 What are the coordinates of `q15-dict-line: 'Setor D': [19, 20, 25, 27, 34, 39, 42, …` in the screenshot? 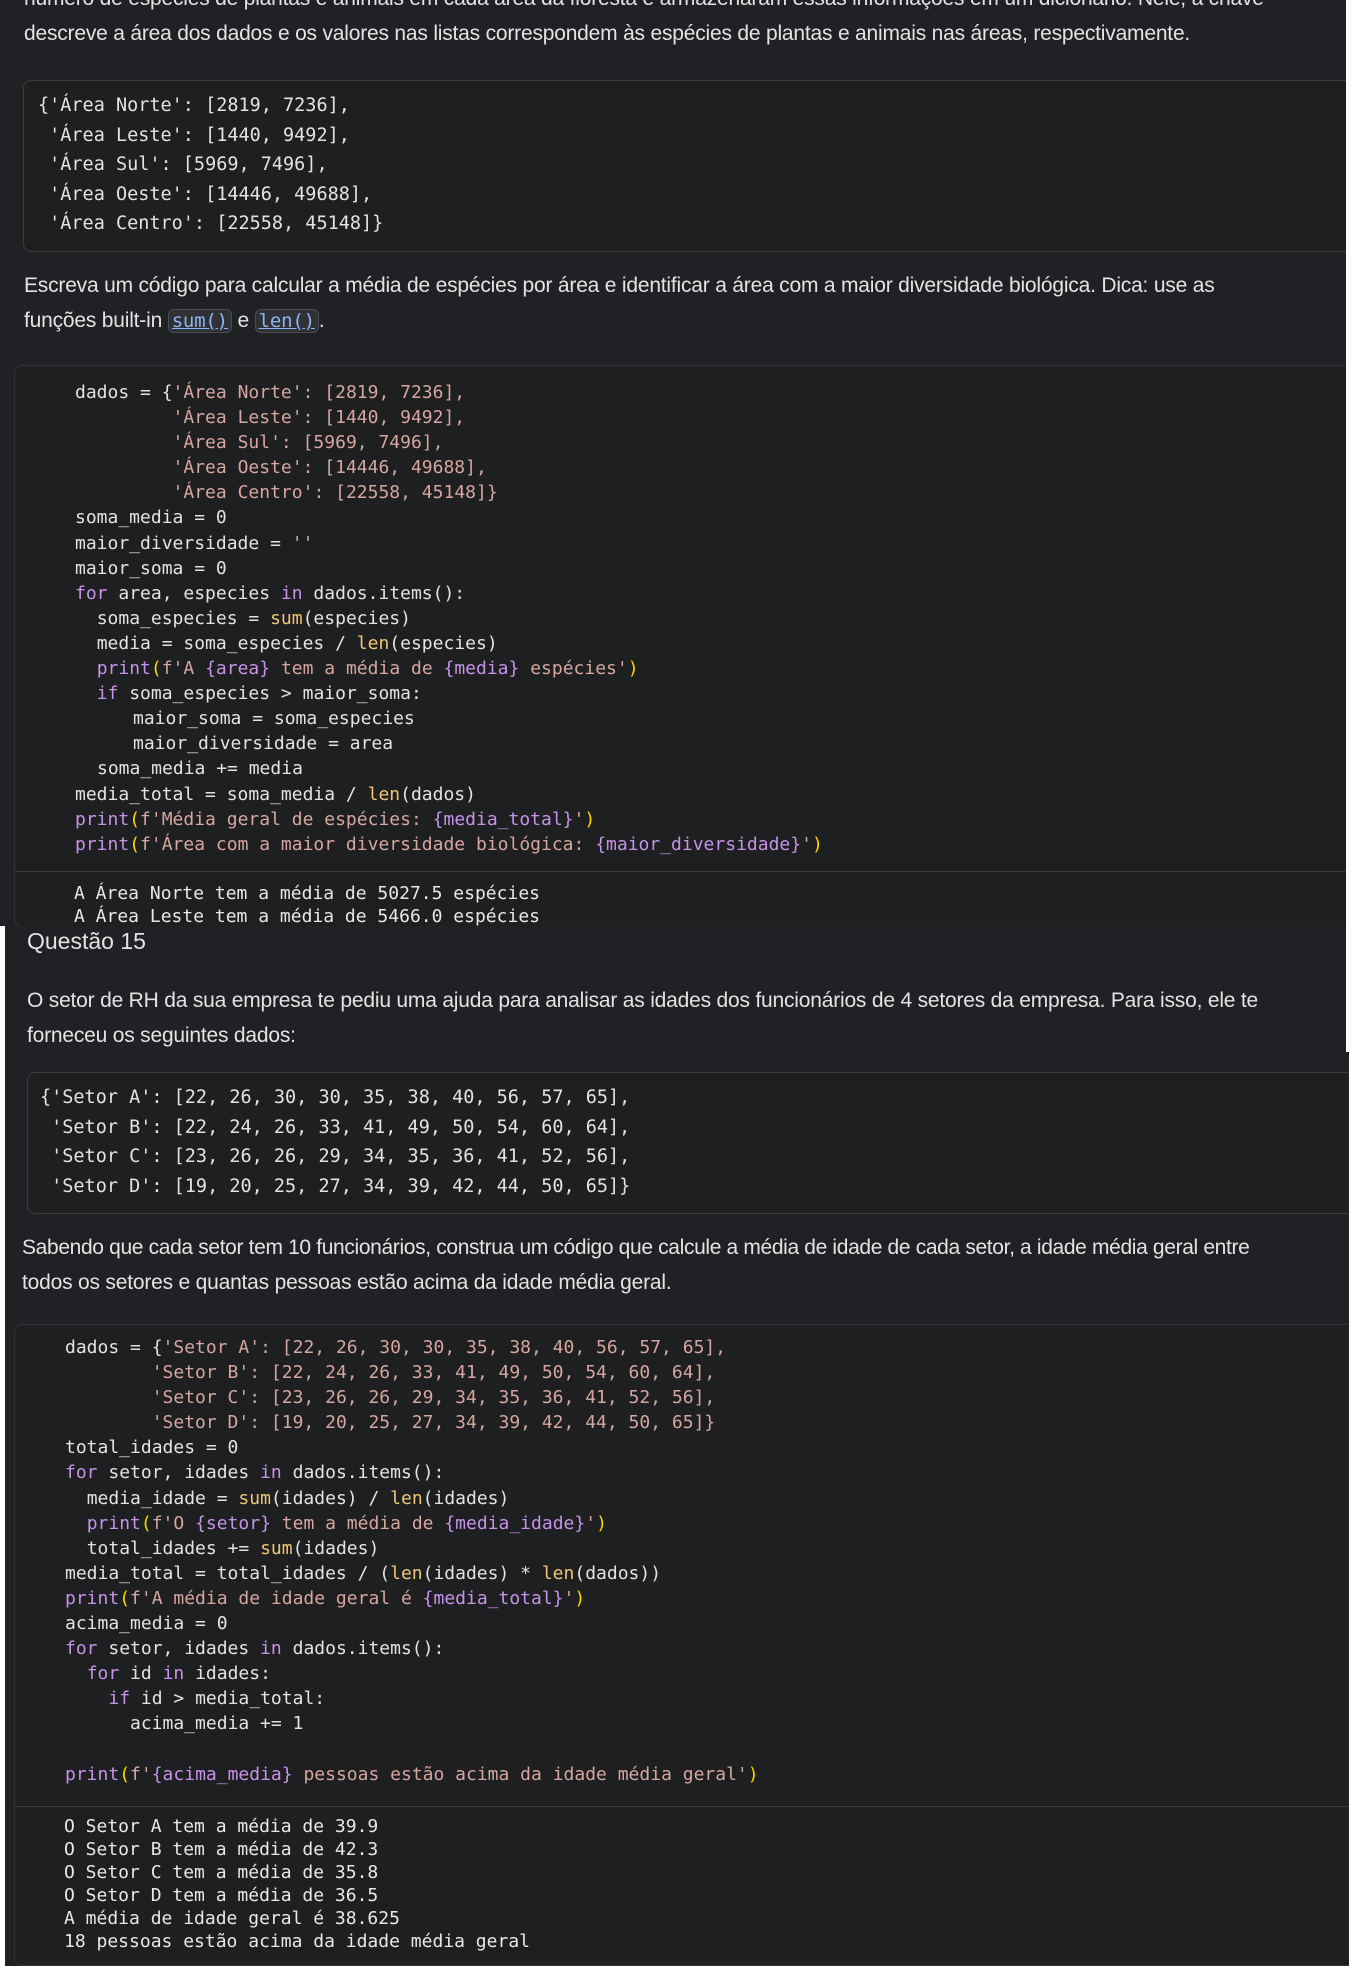 It's located at (335, 1186).